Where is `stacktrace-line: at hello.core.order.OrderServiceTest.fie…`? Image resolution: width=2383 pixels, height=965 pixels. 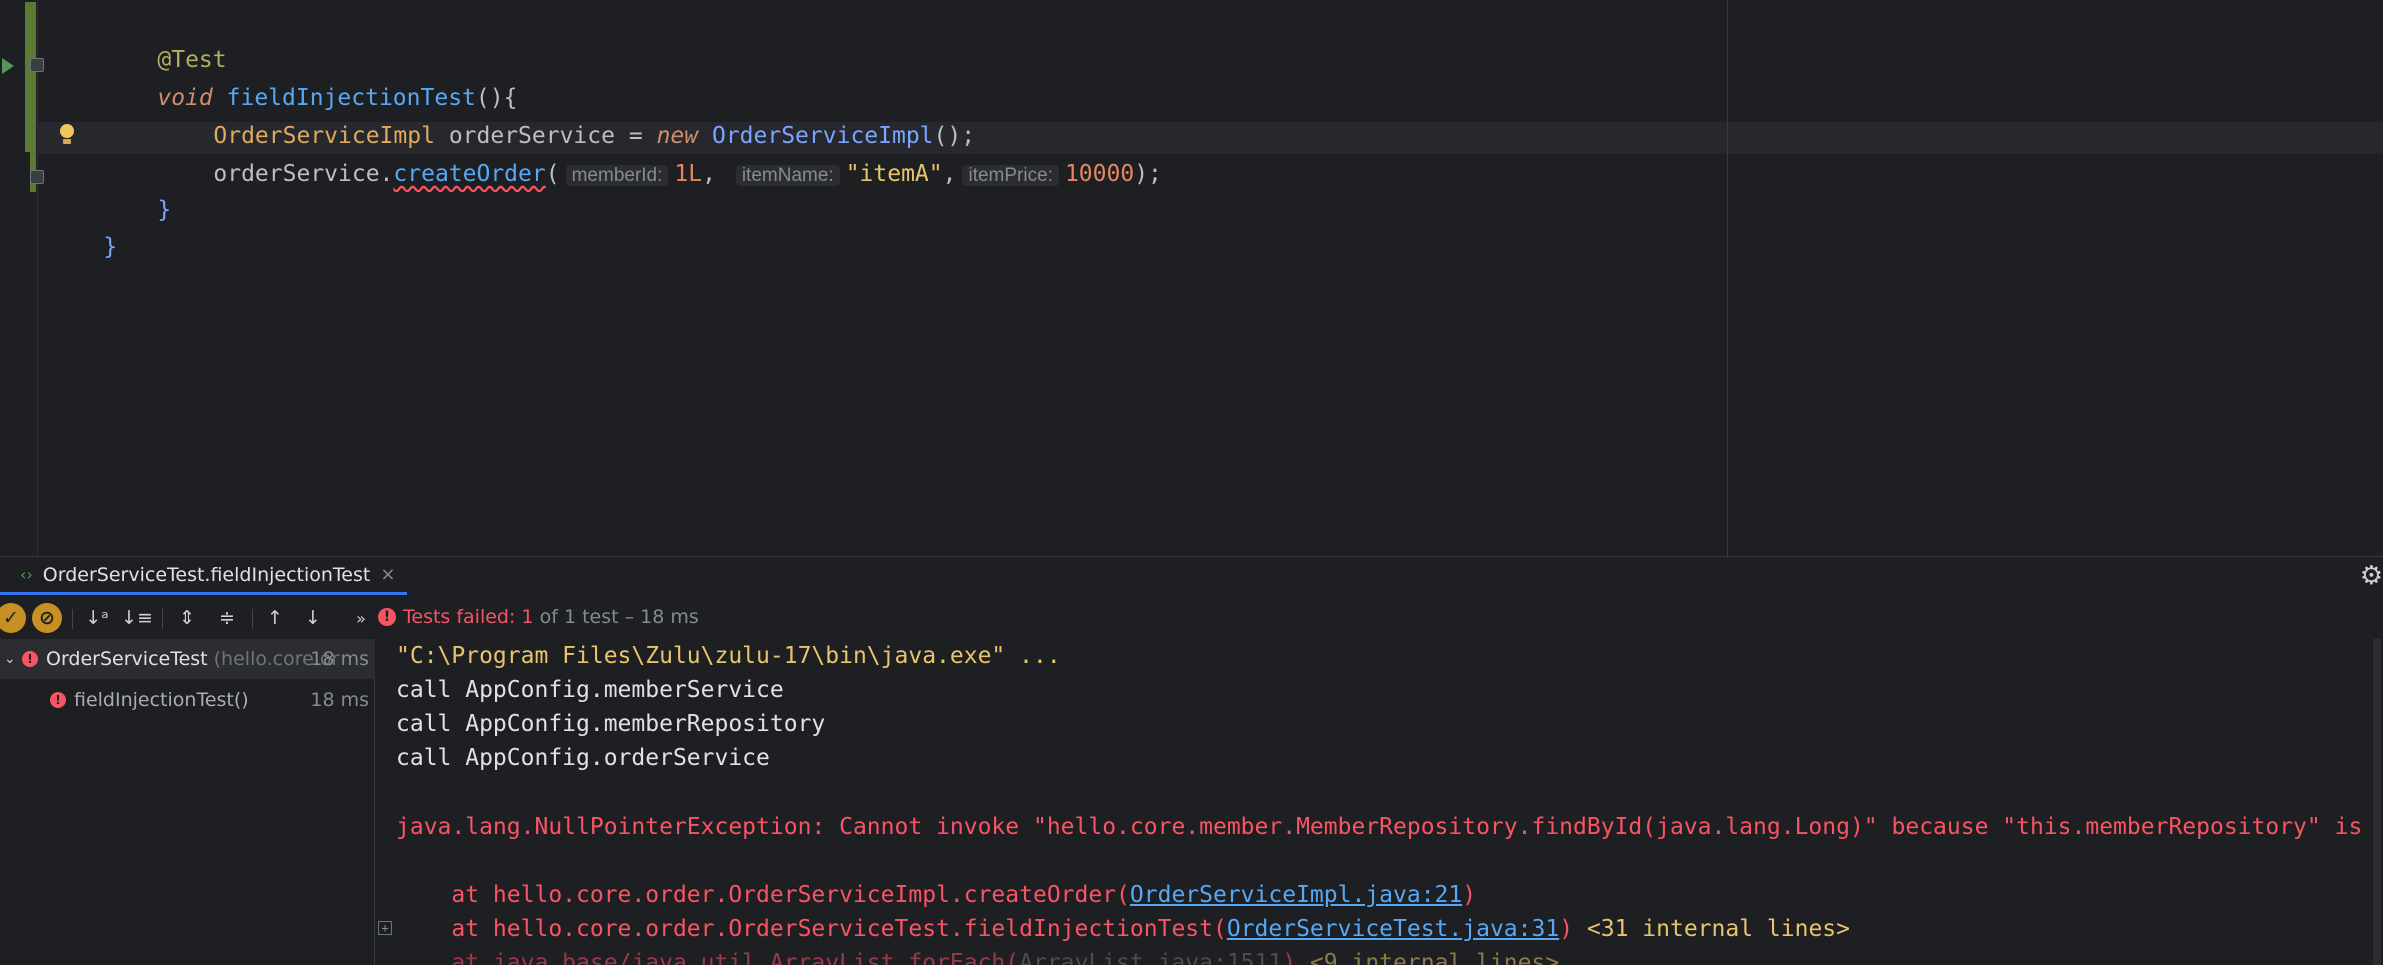
stacktrace-line: at hello.core.order.OrderServiceTest.fie… is located at coordinates (1123, 929).